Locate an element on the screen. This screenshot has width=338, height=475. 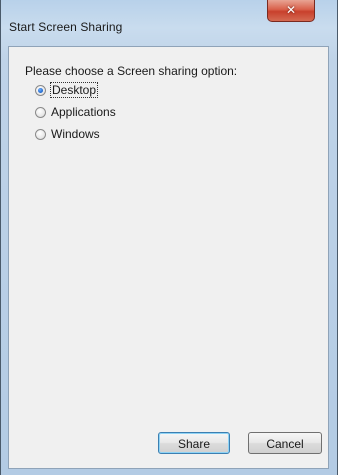
title-bar: Start Screen Sharing ✕ is located at coordinates (169, 23).